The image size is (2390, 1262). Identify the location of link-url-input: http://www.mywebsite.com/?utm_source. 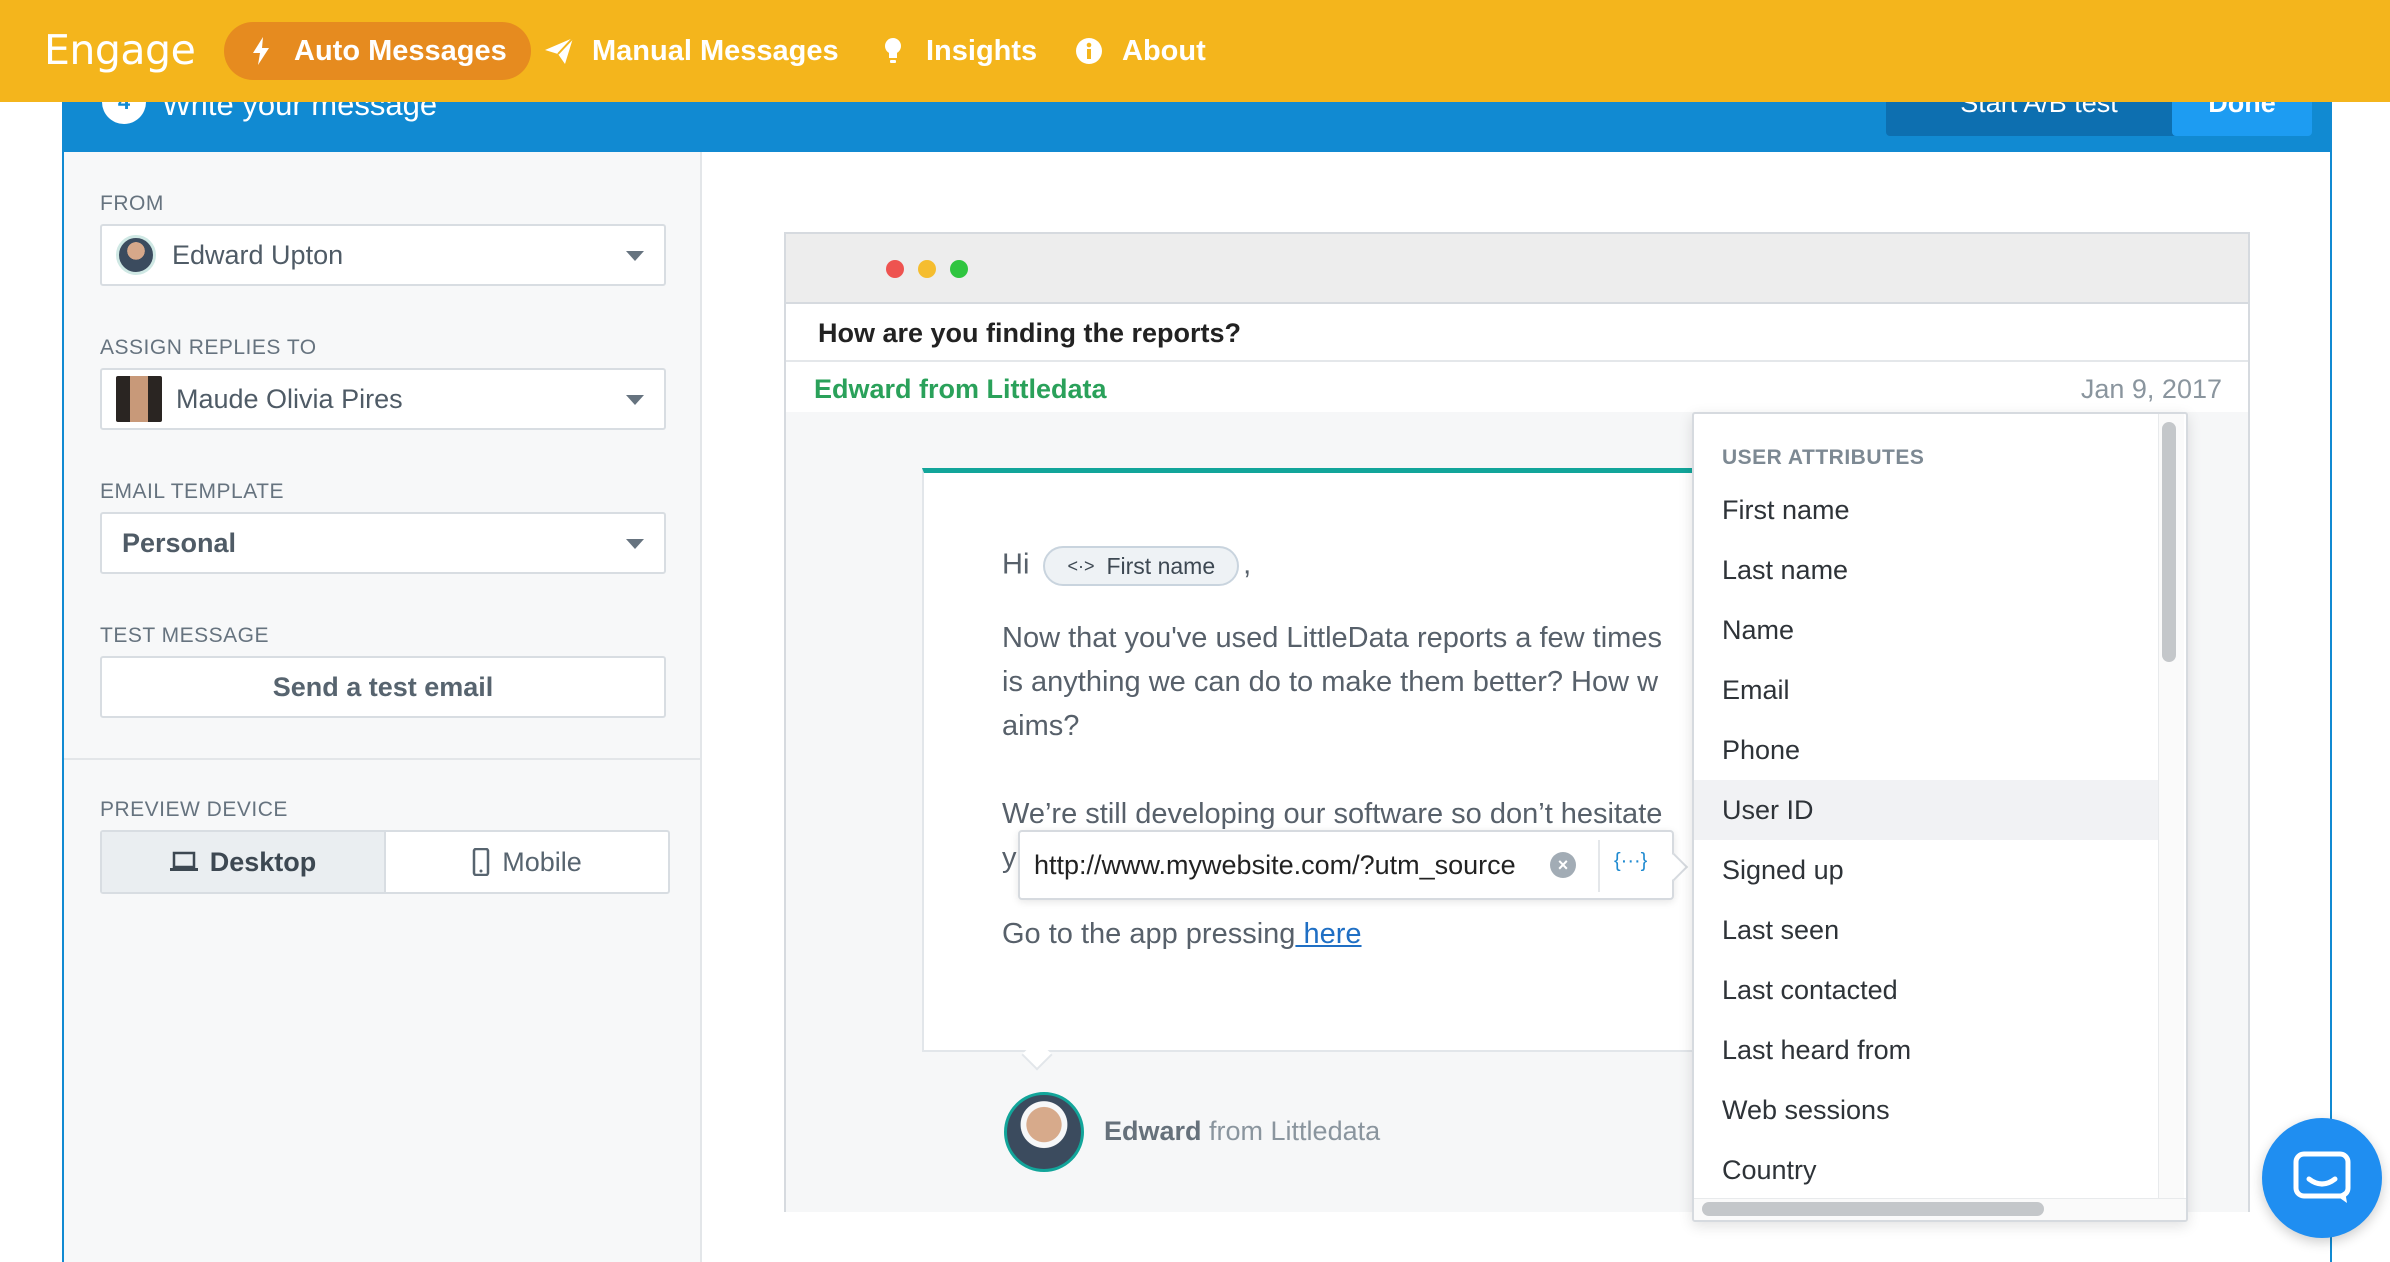
(1297, 865).